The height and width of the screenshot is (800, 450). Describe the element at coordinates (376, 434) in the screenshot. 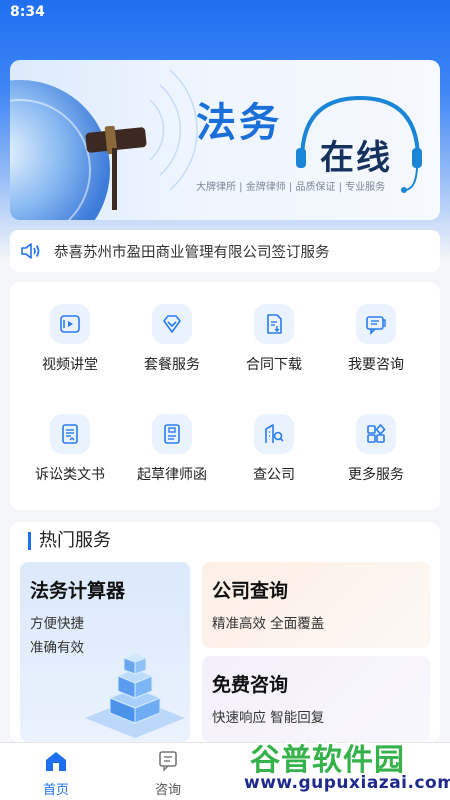

I see `more-services-icon` at that location.